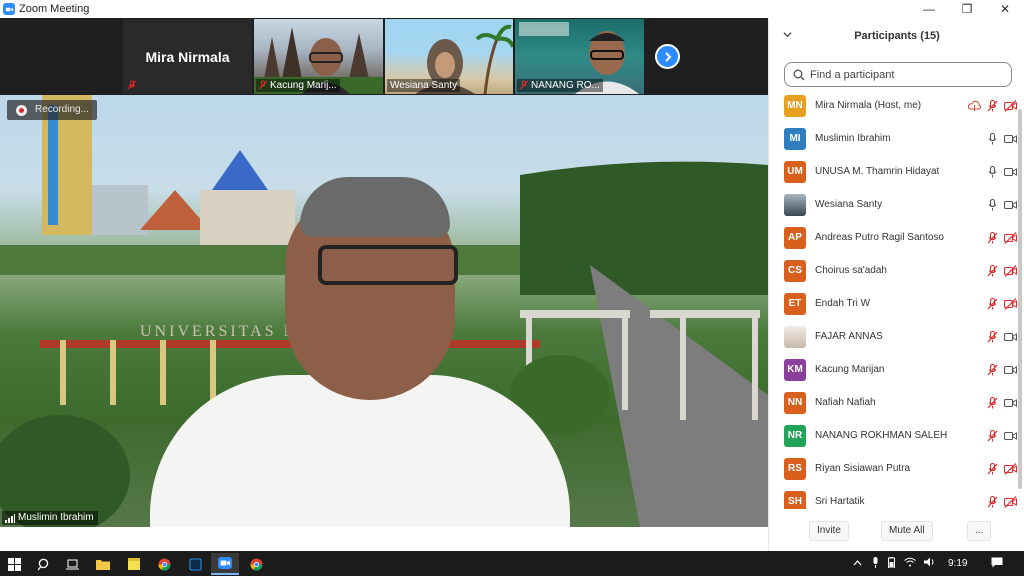 The width and height of the screenshot is (1024, 576). I want to click on minimize-button: —, so click(929, 9).